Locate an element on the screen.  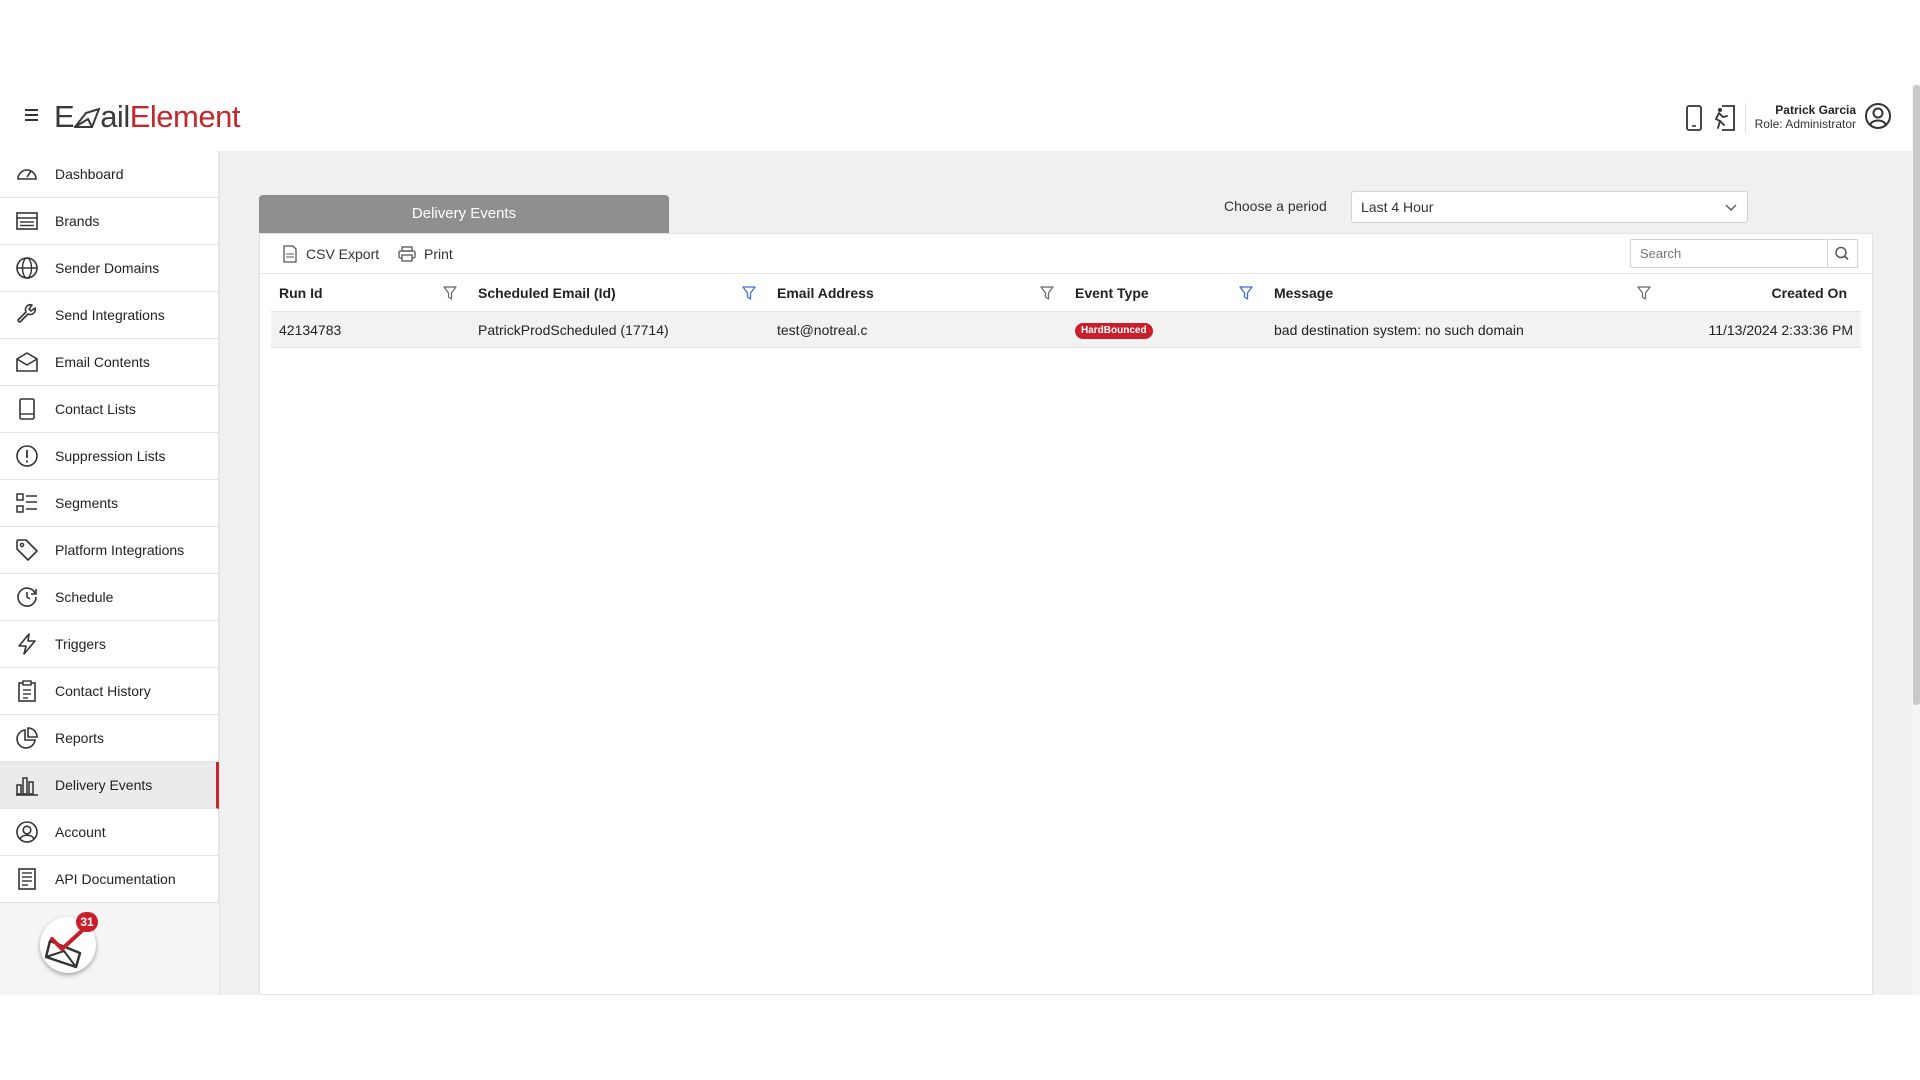
period-select-value: Last 4 Hour is located at coordinates (1397, 207).